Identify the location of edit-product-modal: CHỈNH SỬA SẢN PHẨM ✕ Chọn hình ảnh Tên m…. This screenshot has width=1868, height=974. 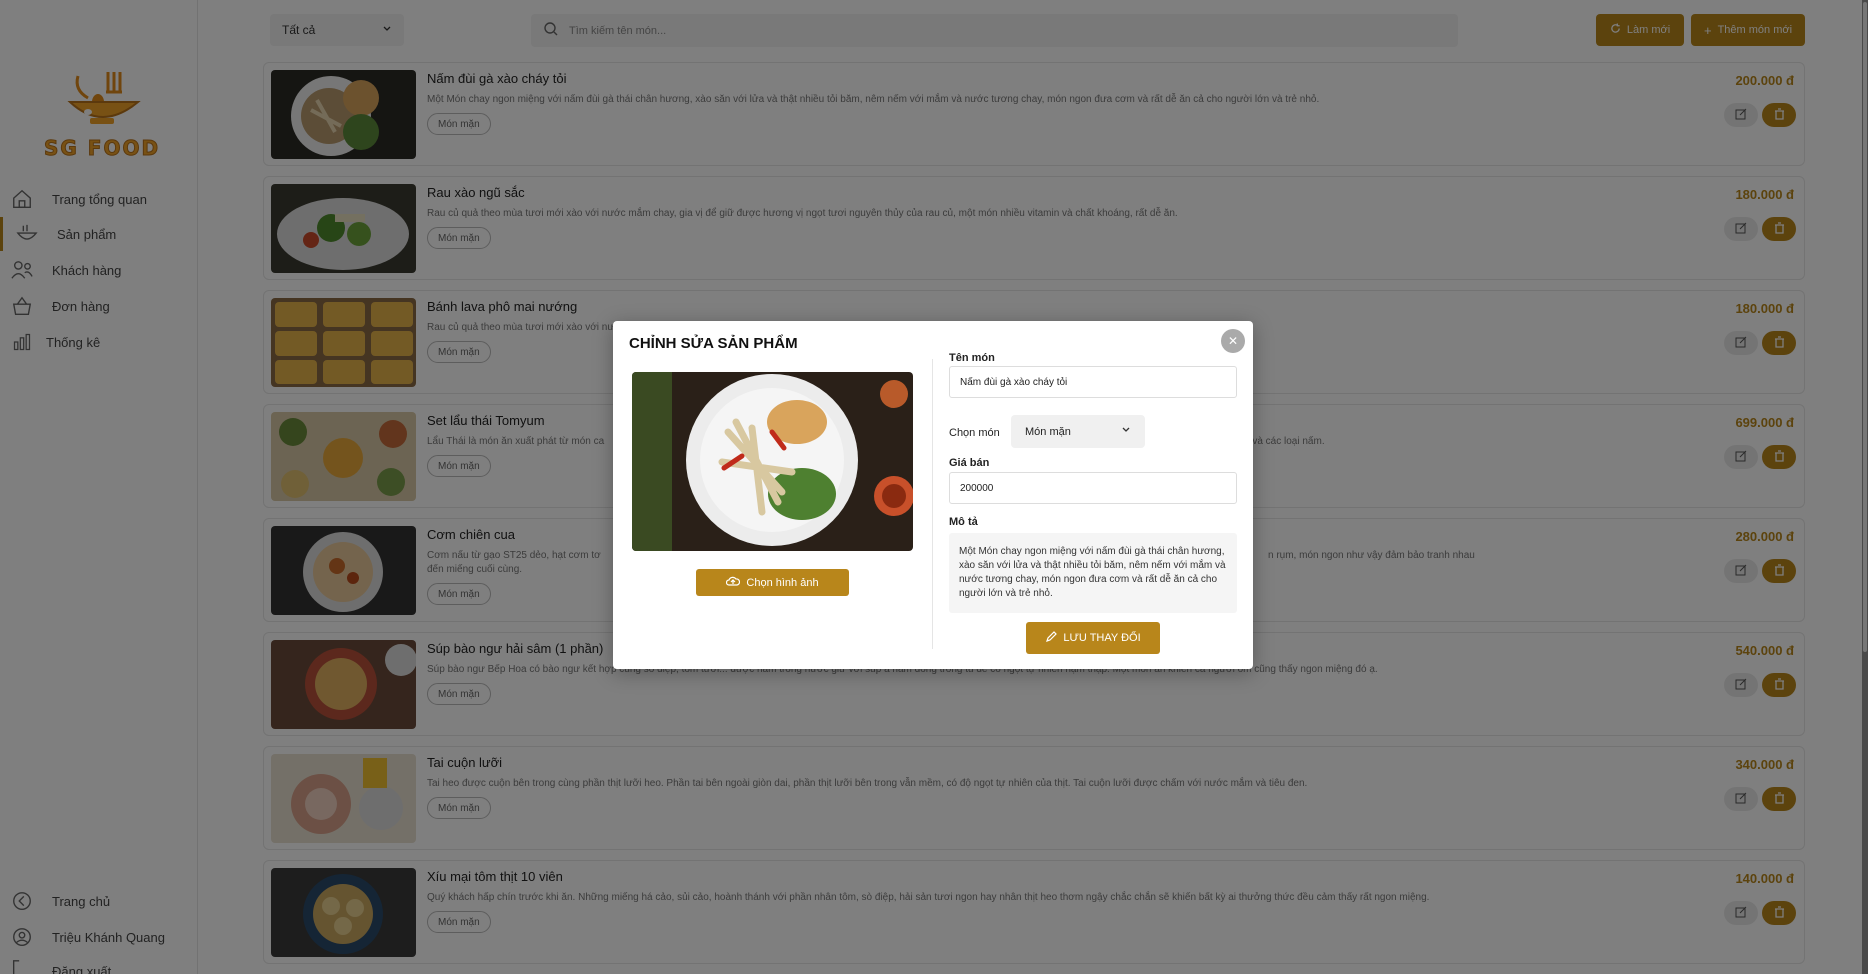
(933, 495).